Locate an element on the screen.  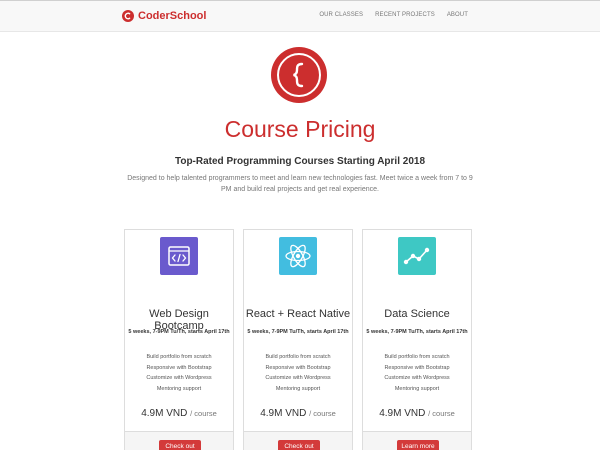
react-atom-icon is located at coordinates (298, 256).